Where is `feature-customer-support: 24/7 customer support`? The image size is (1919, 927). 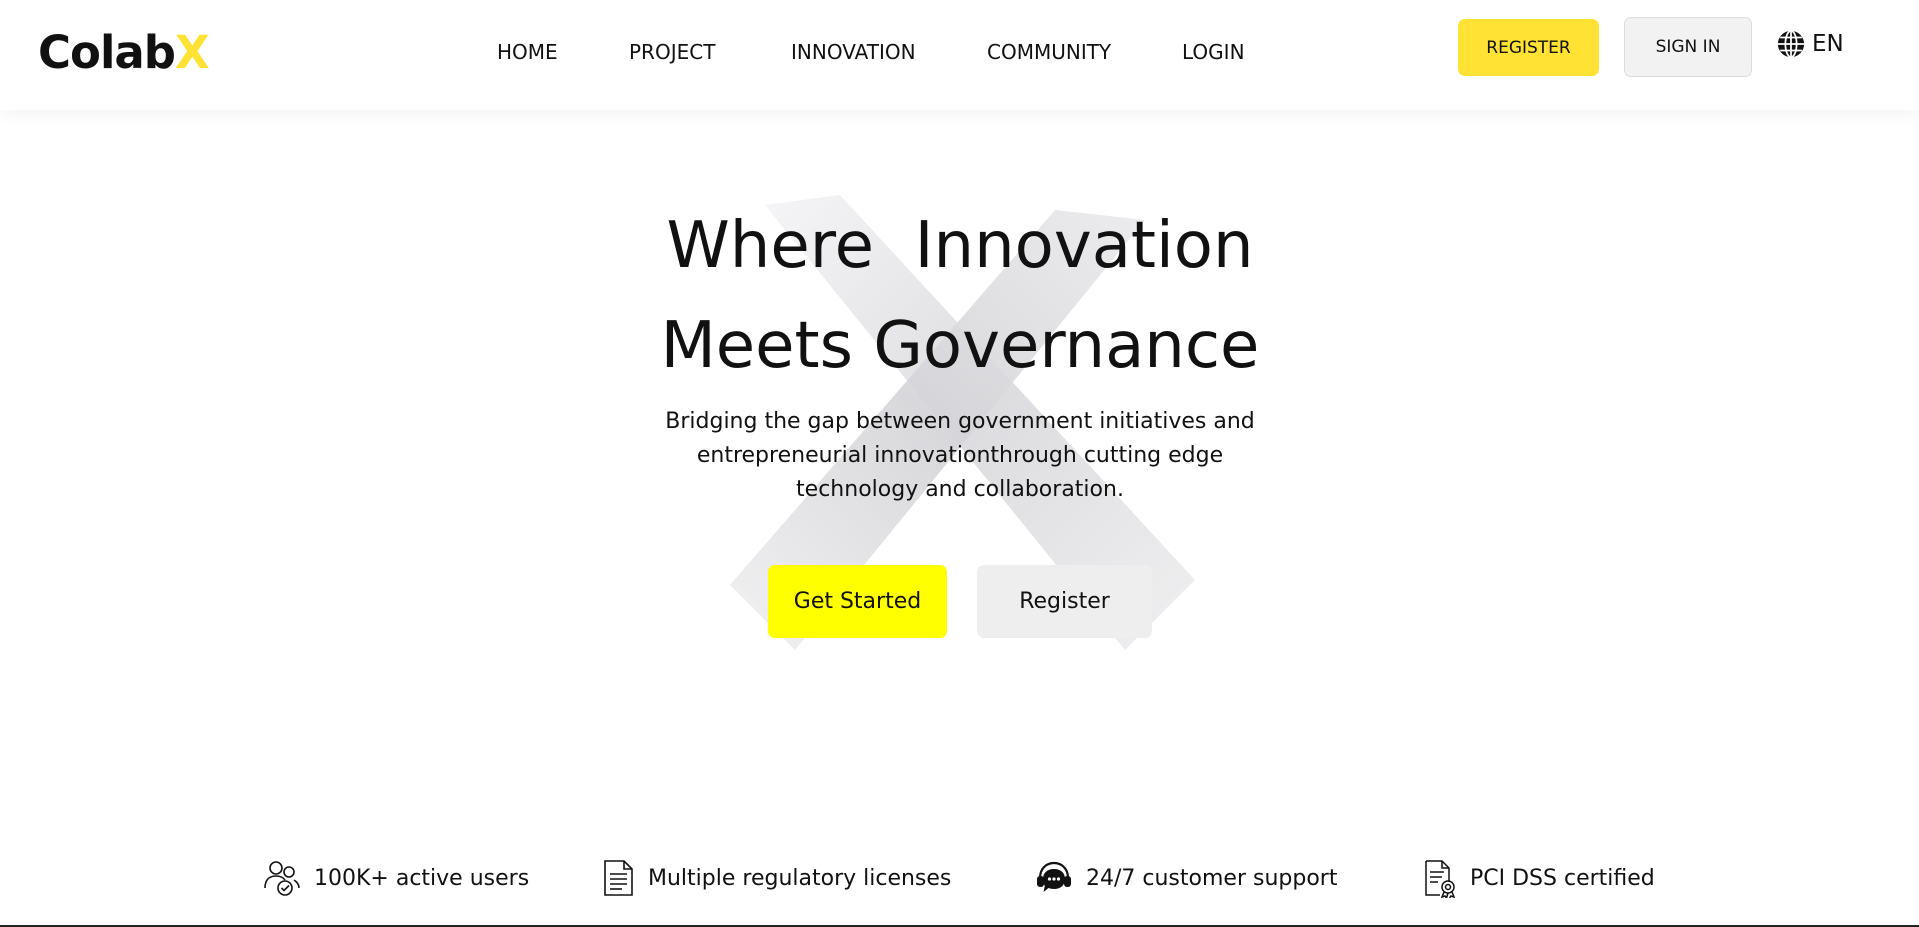
feature-customer-support: 24/7 customer support is located at coordinates (1185, 878).